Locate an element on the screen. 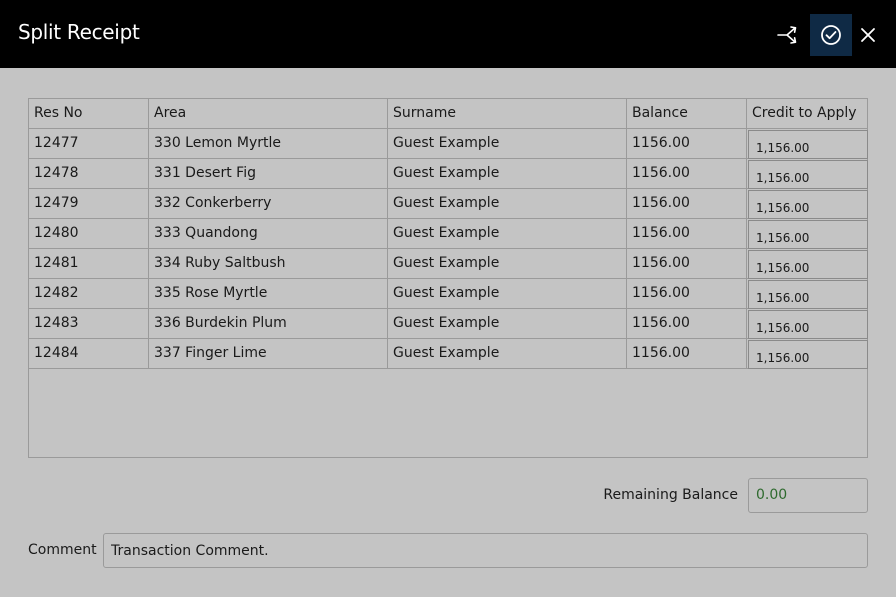 This screenshot has width=896, height=597. cell-res-no: 12477 is located at coordinates (89, 143).